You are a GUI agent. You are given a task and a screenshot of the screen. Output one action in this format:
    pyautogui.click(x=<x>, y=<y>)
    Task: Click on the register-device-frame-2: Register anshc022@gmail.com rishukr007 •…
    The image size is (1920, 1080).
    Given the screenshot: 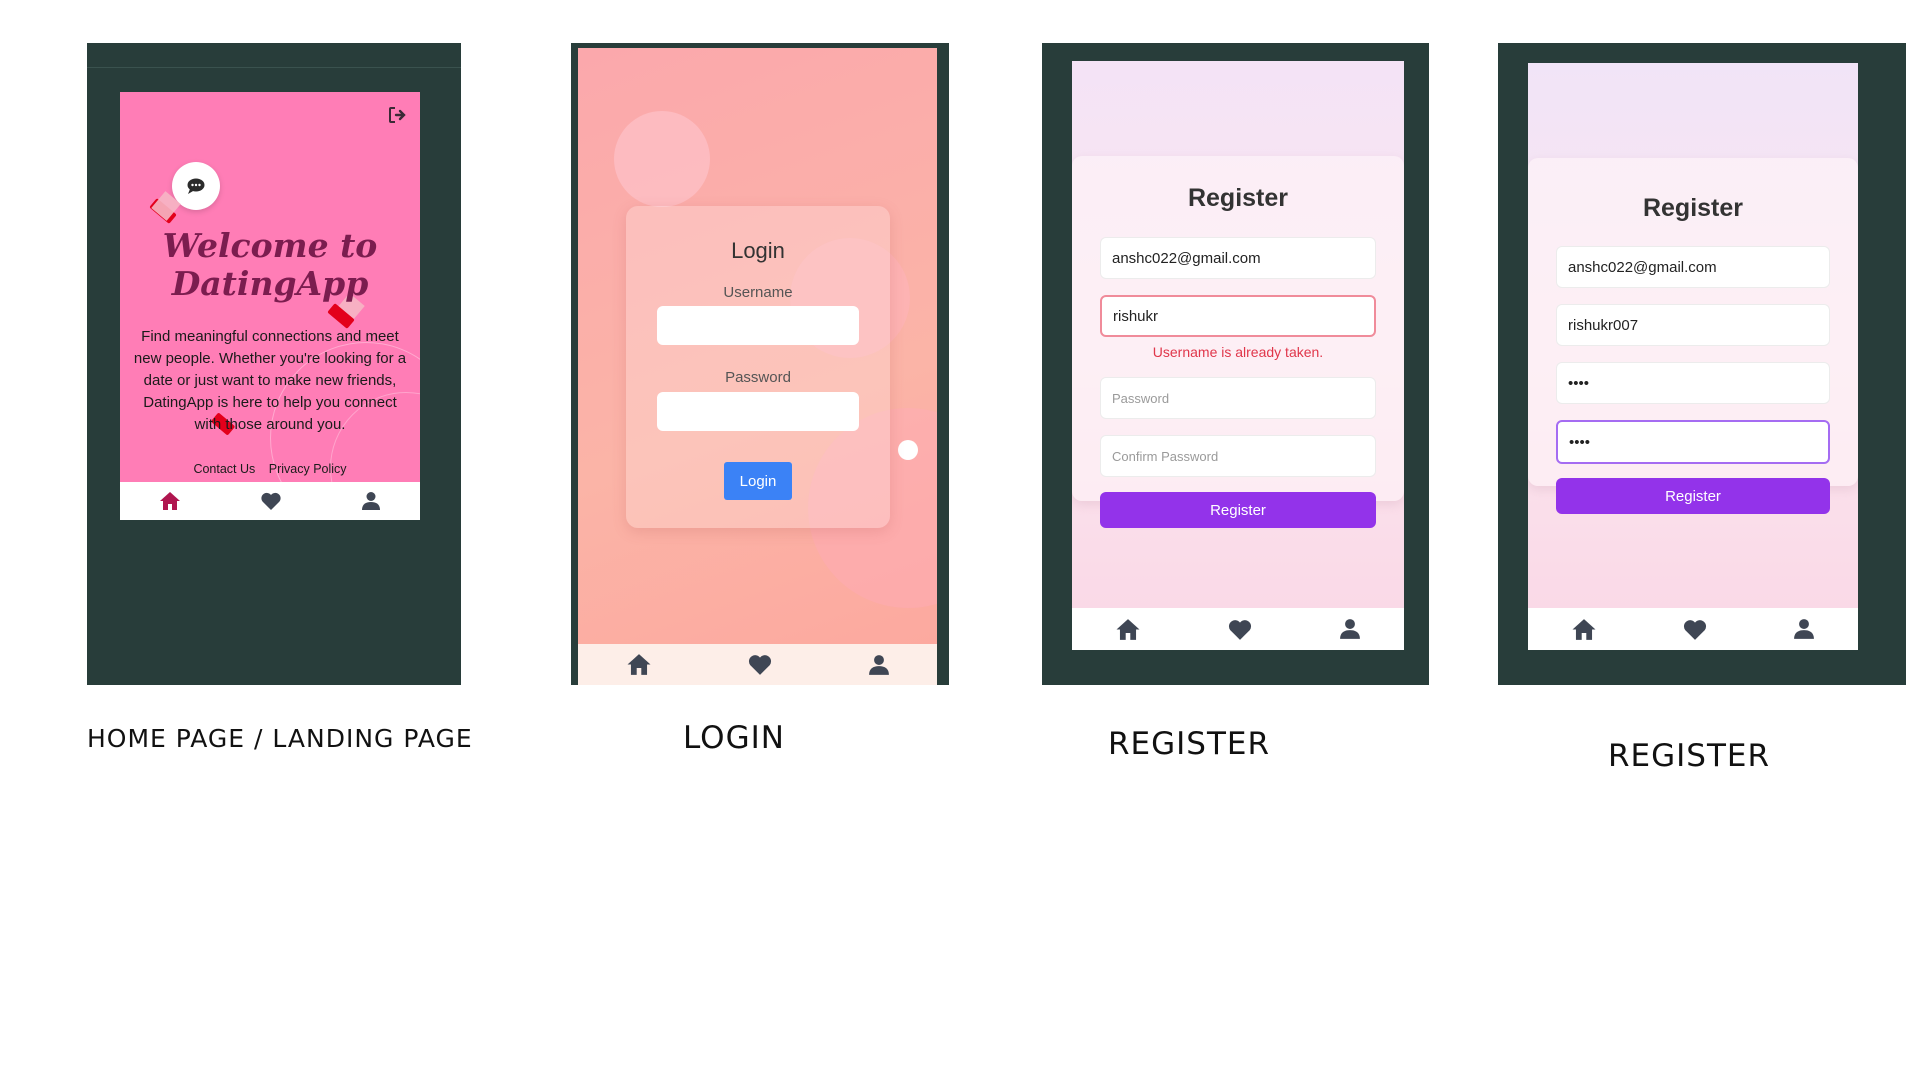 What is the action you would take?
    pyautogui.click(x=1702, y=364)
    